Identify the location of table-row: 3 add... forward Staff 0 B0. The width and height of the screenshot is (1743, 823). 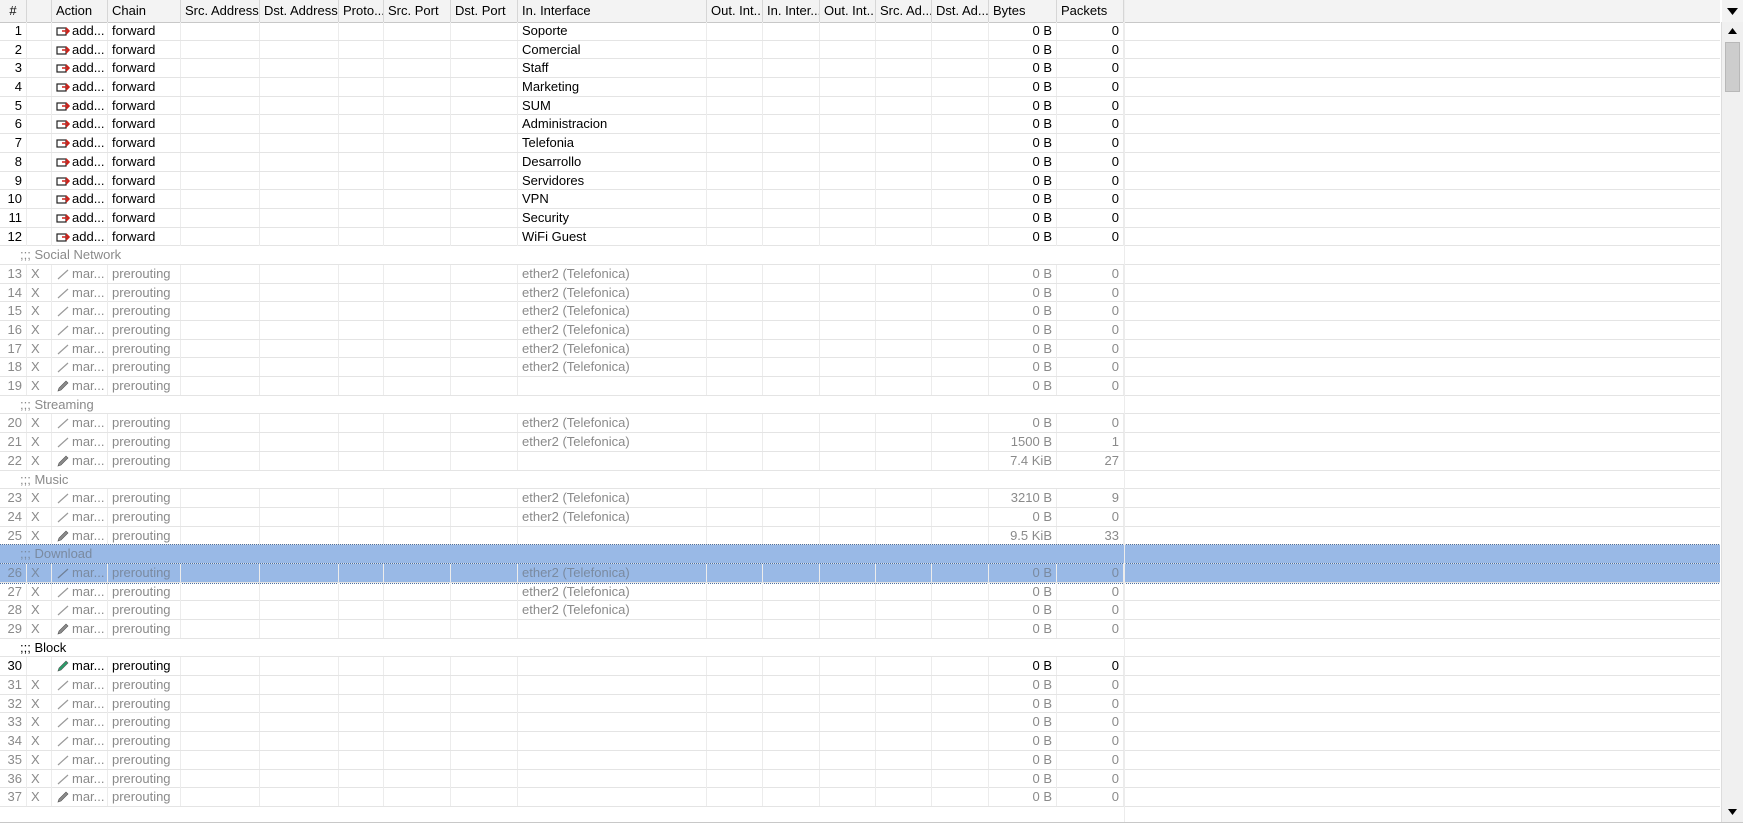
(860, 69).